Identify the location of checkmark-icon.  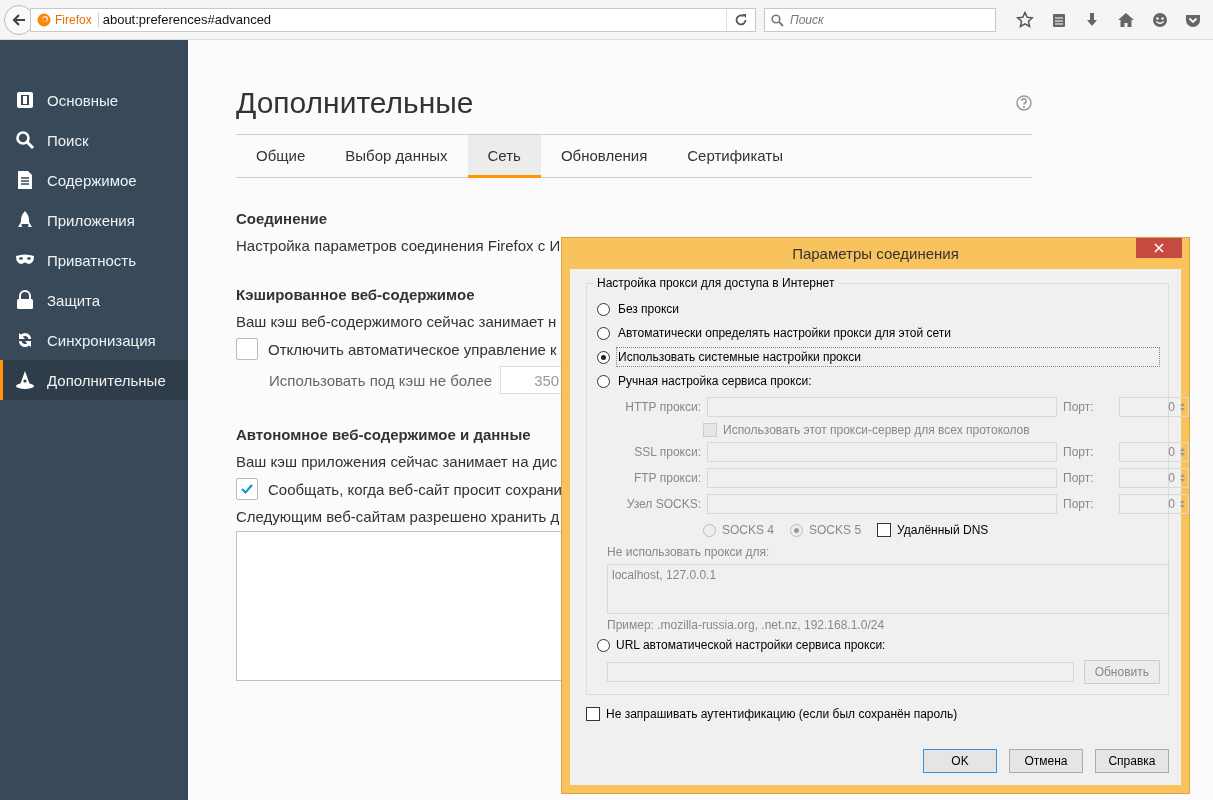
(247, 489).